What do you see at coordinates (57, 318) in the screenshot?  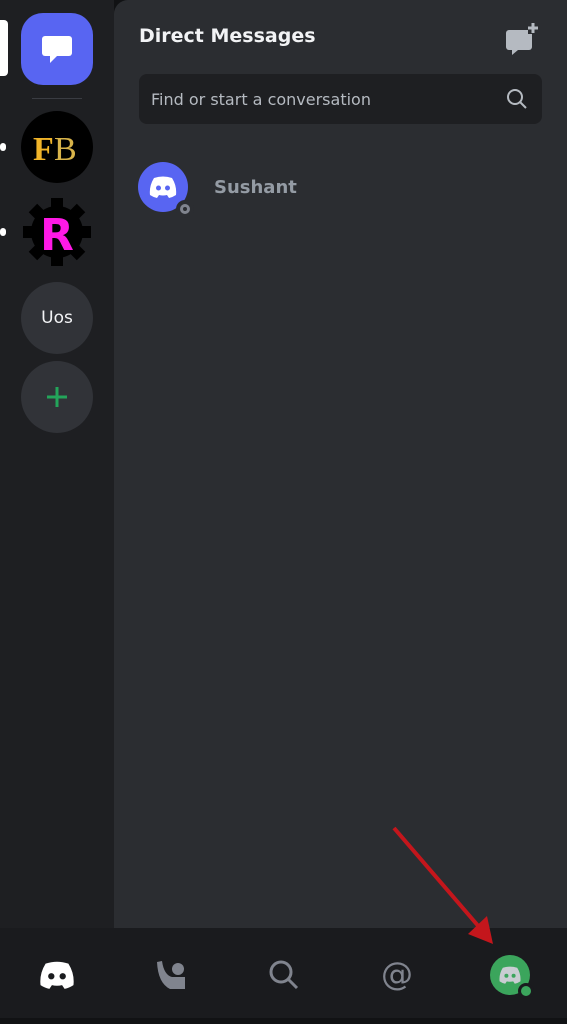 I see `server-uos: Uos` at bounding box center [57, 318].